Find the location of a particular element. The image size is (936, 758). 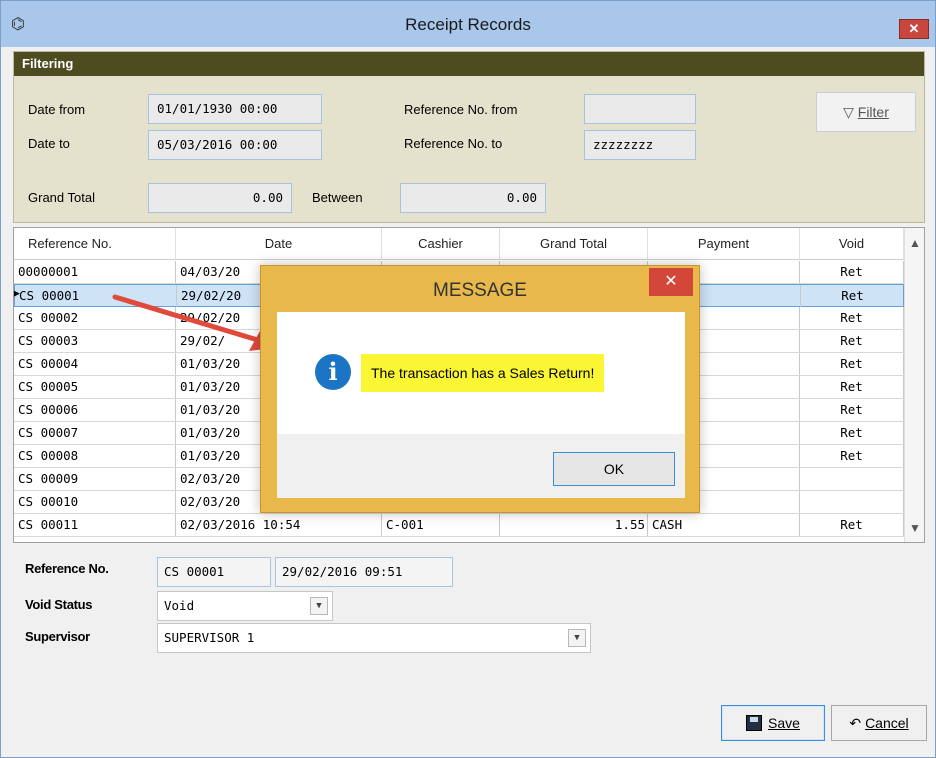

dialog-body: i The transaction has a Sales Return! OK is located at coordinates (481, 405).